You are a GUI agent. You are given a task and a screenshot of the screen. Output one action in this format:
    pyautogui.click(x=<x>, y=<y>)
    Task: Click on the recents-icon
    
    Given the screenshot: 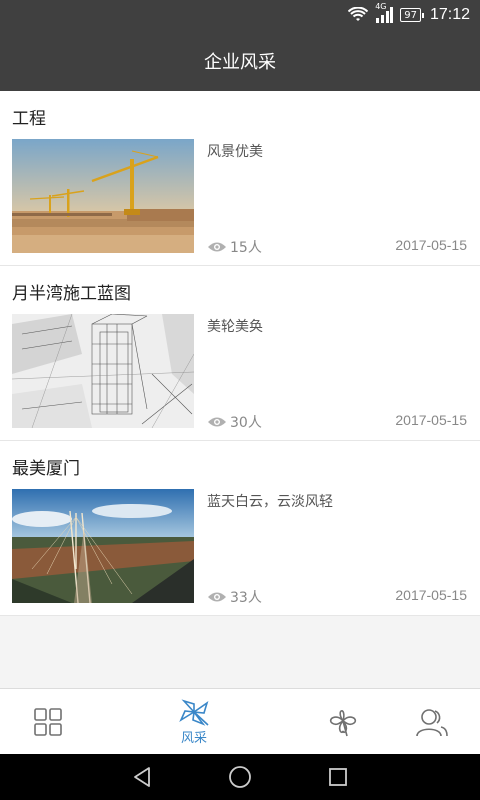 What is the action you would take?
    pyautogui.click(x=338, y=777)
    